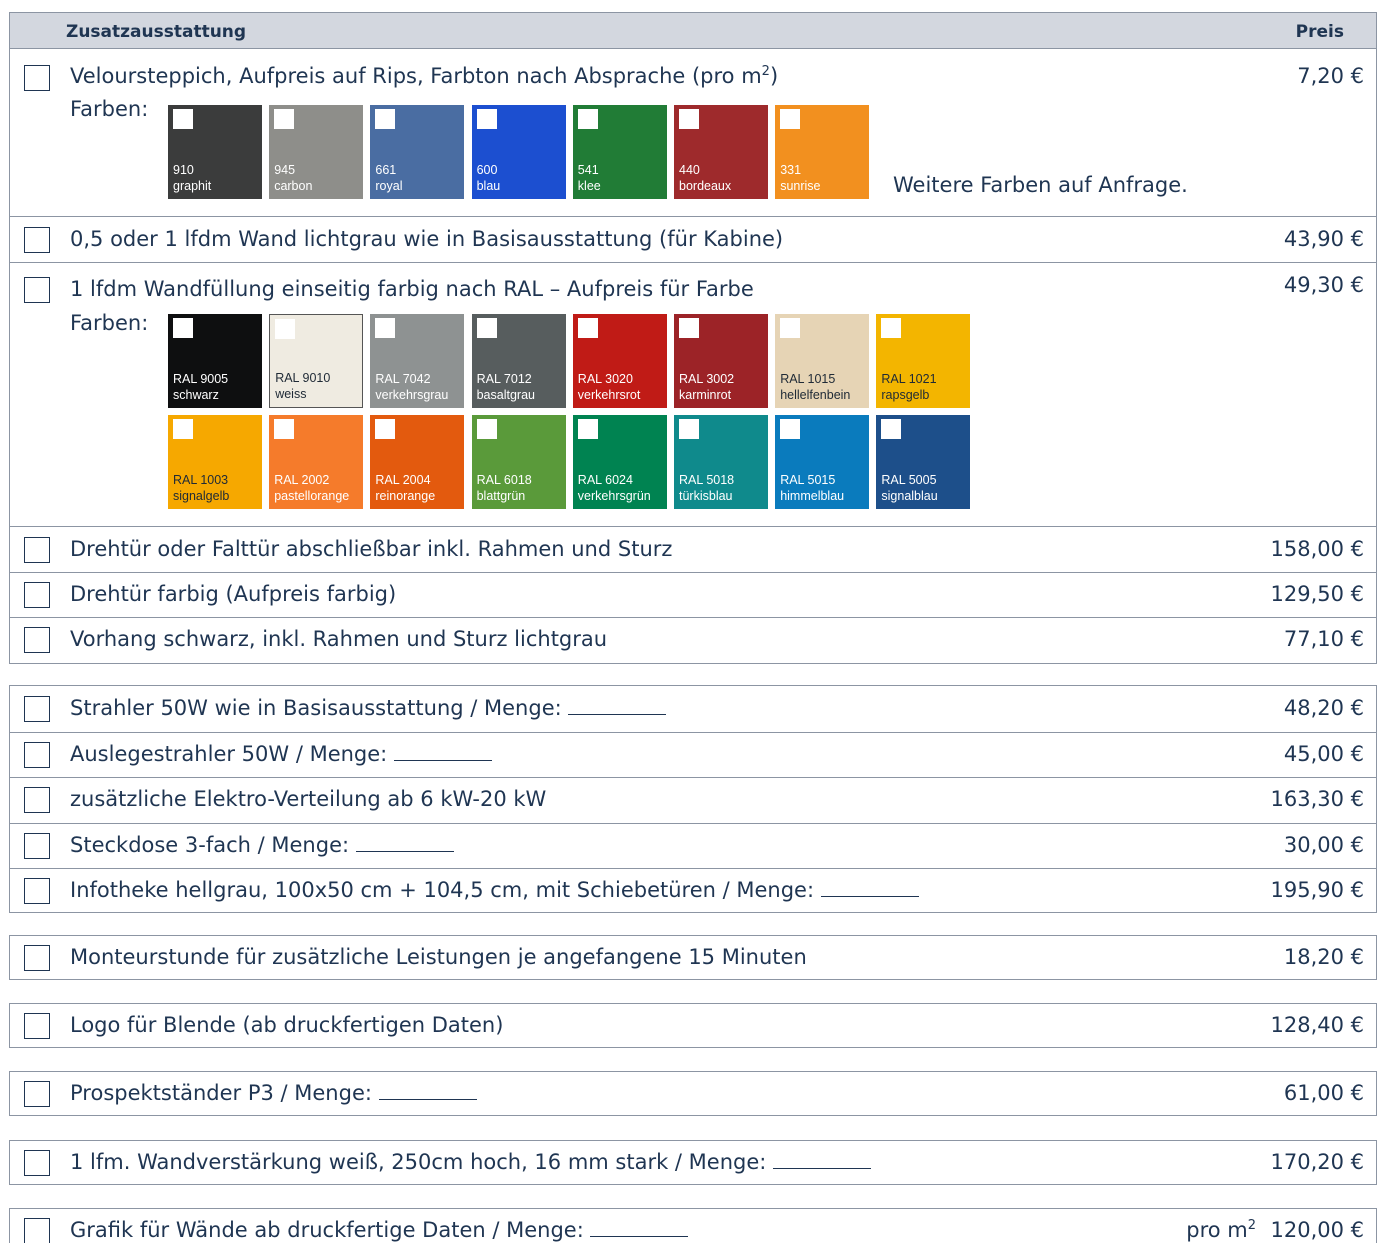 This screenshot has width=1389, height=1243. Describe the element at coordinates (316, 152) in the screenshot. I see `velour-swatch-carbon: 945 carbon` at that location.